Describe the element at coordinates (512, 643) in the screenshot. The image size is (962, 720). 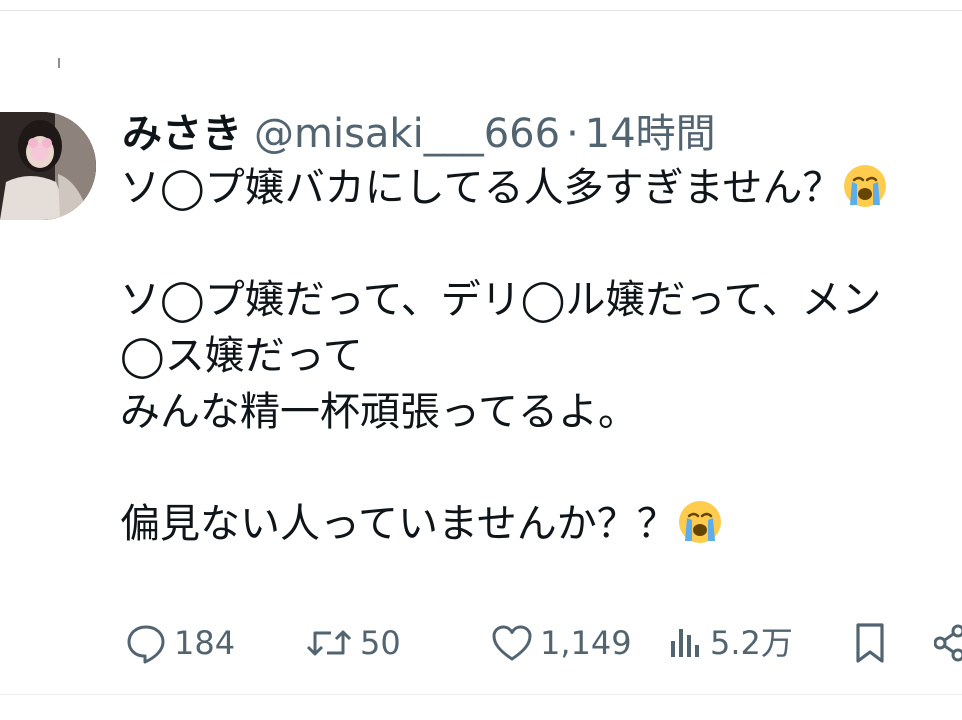
I see `heart-icon` at that location.